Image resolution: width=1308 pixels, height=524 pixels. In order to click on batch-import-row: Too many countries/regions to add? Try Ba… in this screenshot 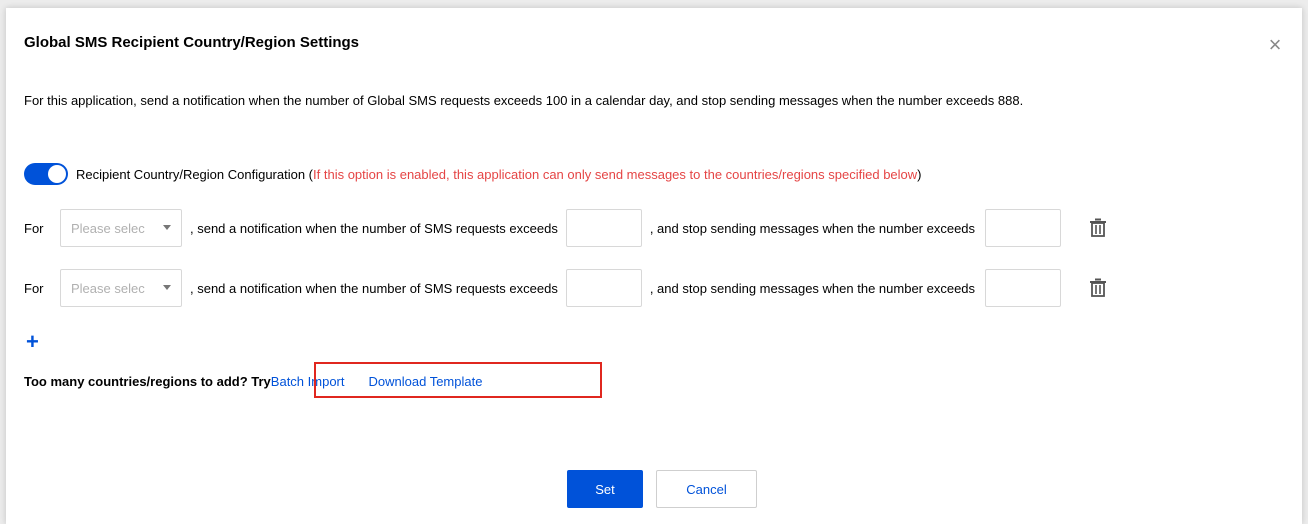, I will do `click(253, 381)`.